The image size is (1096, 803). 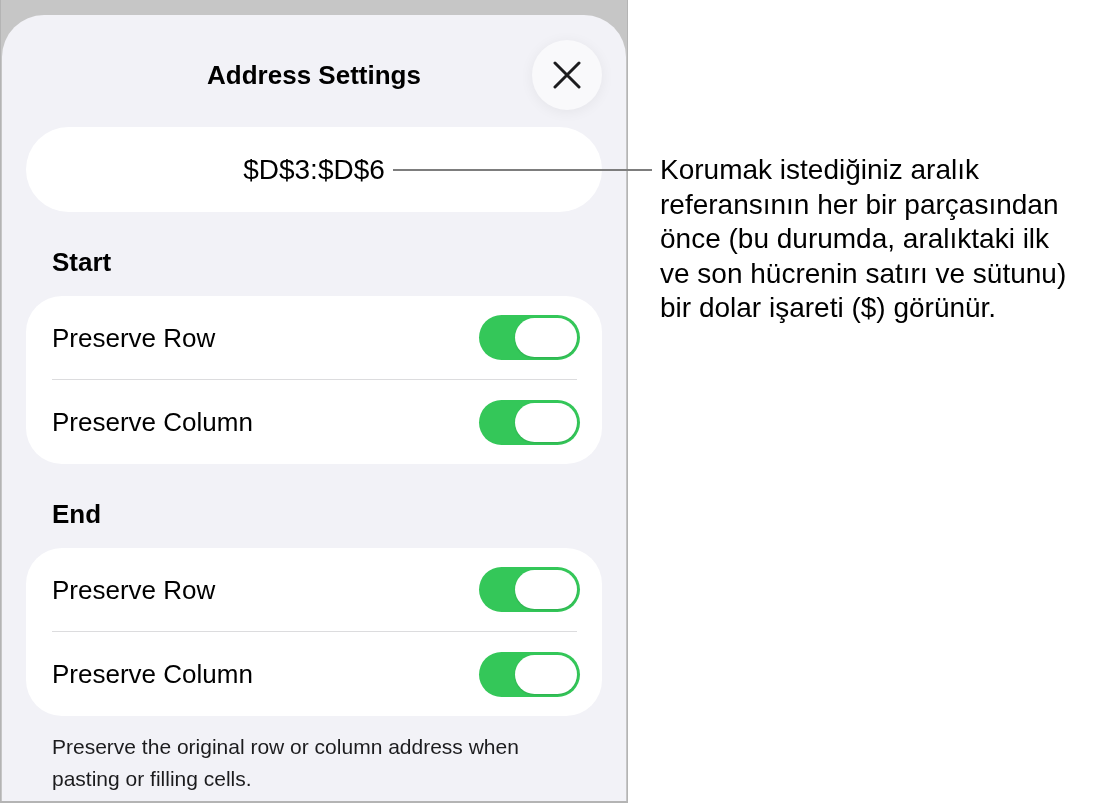 What do you see at coordinates (314, 169) in the screenshot?
I see `address-field: $D$3:$D$6` at bounding box center [314, 169].